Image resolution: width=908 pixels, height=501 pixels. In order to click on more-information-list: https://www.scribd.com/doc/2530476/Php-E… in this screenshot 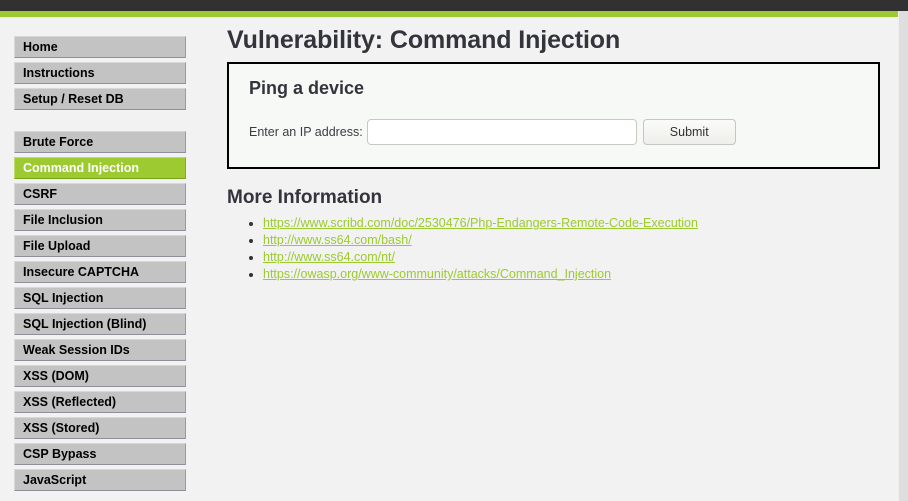, I will do `click(554, 249)`.